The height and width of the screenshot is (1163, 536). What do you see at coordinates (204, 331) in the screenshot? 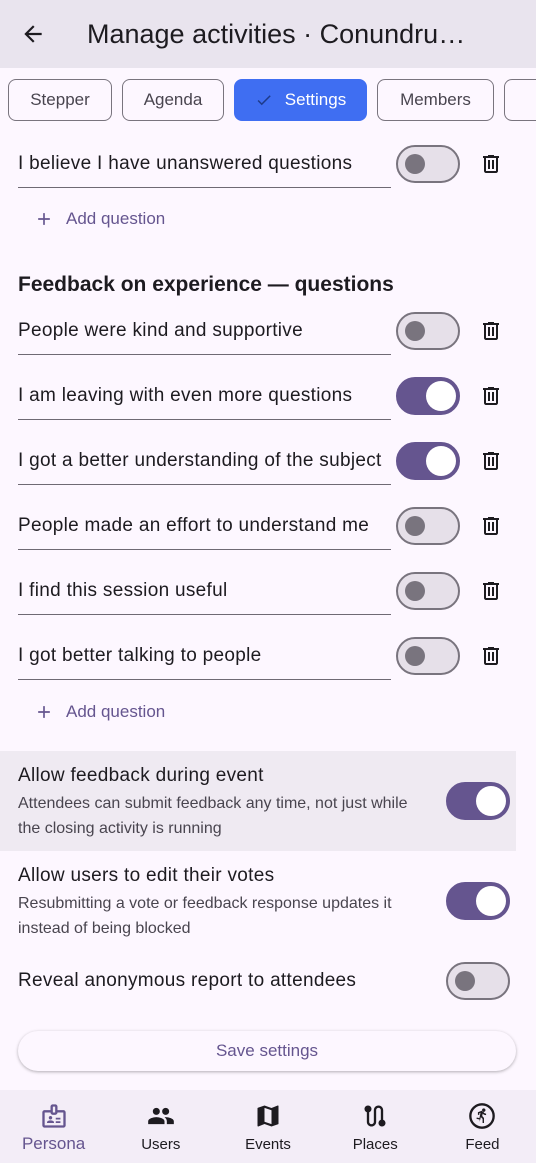
I see `question-field: People were kind and supportive` at bounding box center [204, 331].